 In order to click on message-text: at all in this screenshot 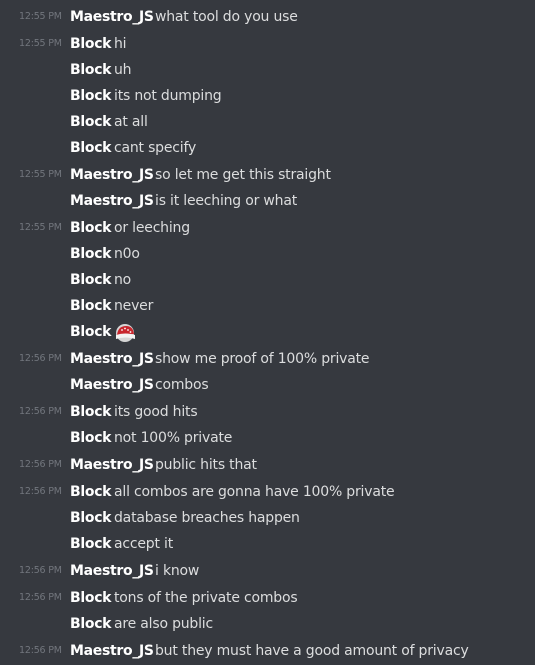, I will do `click(131, 122)`.